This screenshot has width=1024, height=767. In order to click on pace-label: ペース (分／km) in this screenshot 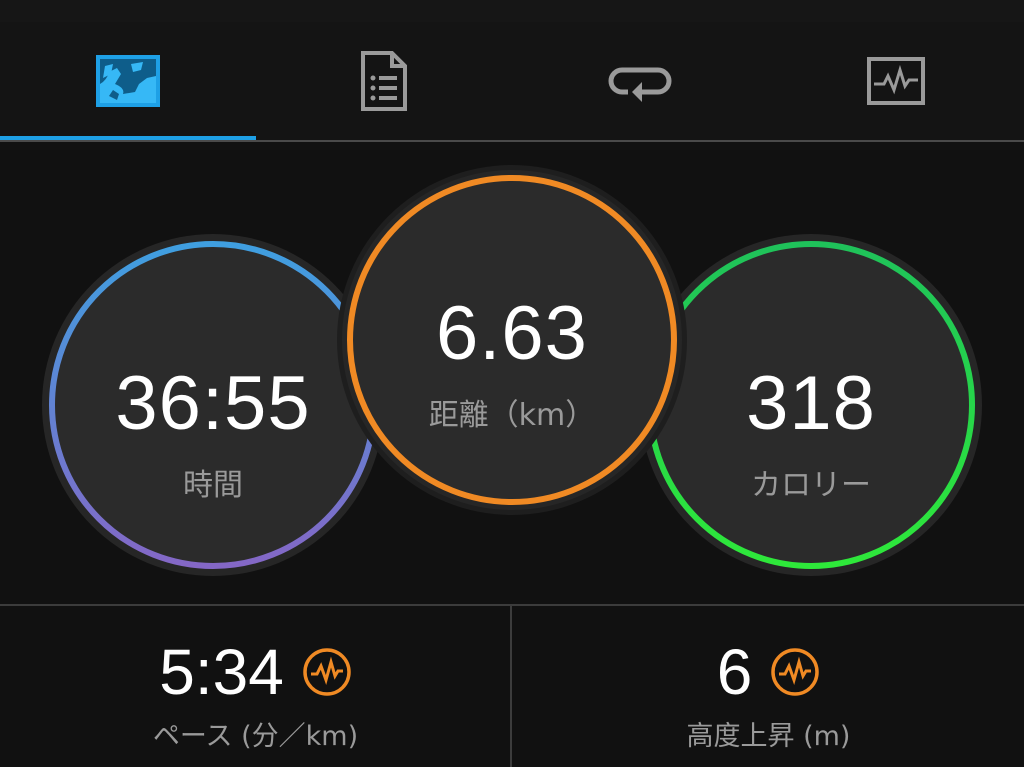, I will do `click(255, 736)`.